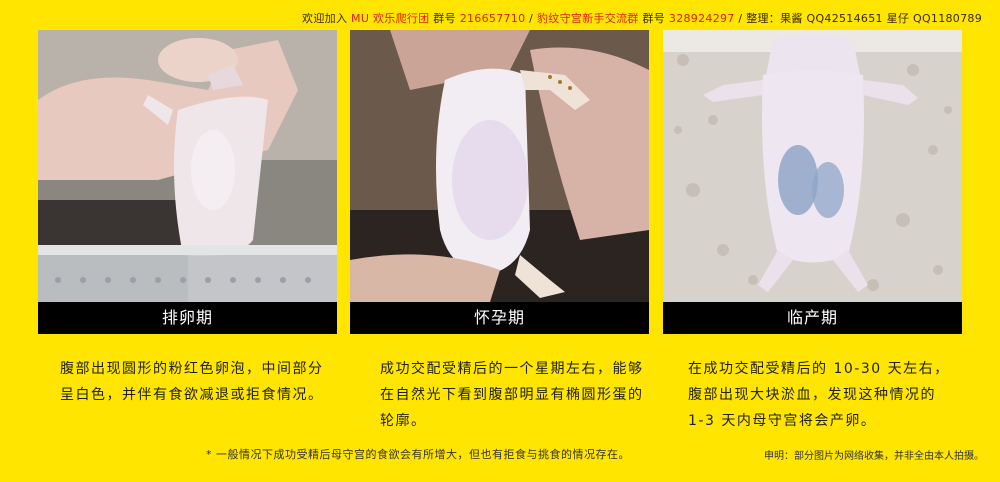 The height and width of the screenshot is (482, 1000). Describe the element at coordinates (653, 18) in the screenshot. I see `header-text-4: 群号` at that location.